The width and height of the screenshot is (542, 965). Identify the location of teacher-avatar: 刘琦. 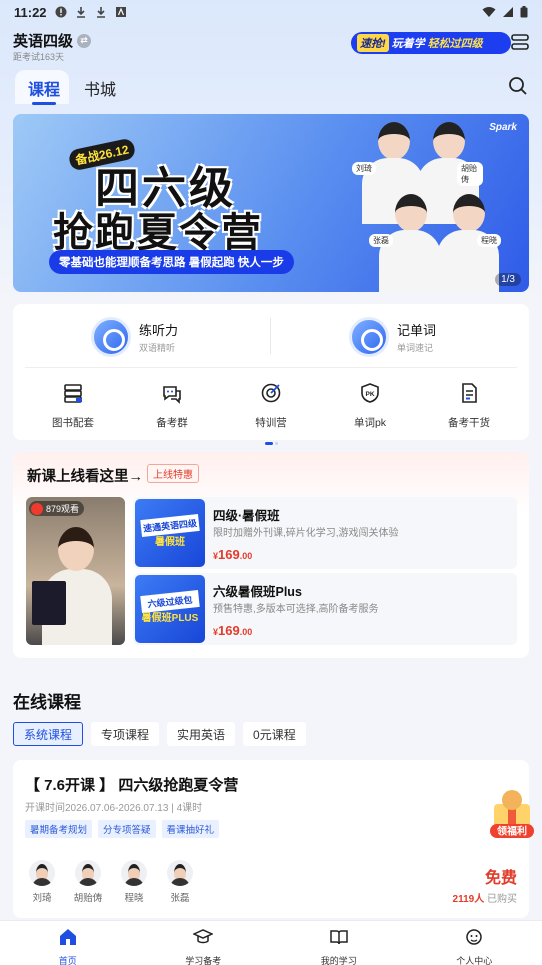
(42, 882).